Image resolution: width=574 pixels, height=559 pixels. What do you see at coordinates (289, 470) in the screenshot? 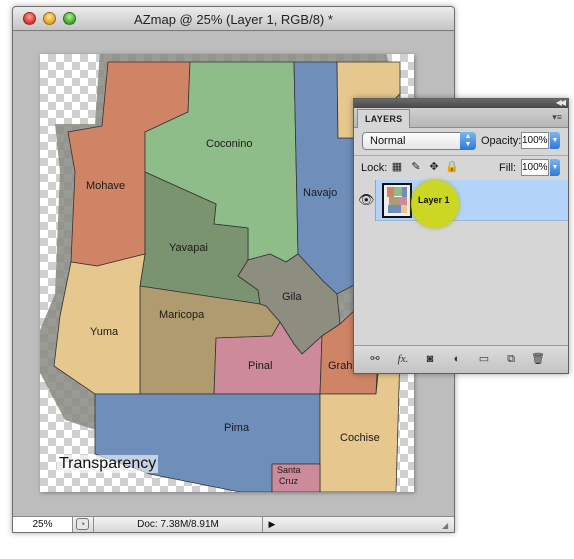
I see `label-santa-cruz-1: Santa` at bounding box center [289, 470].